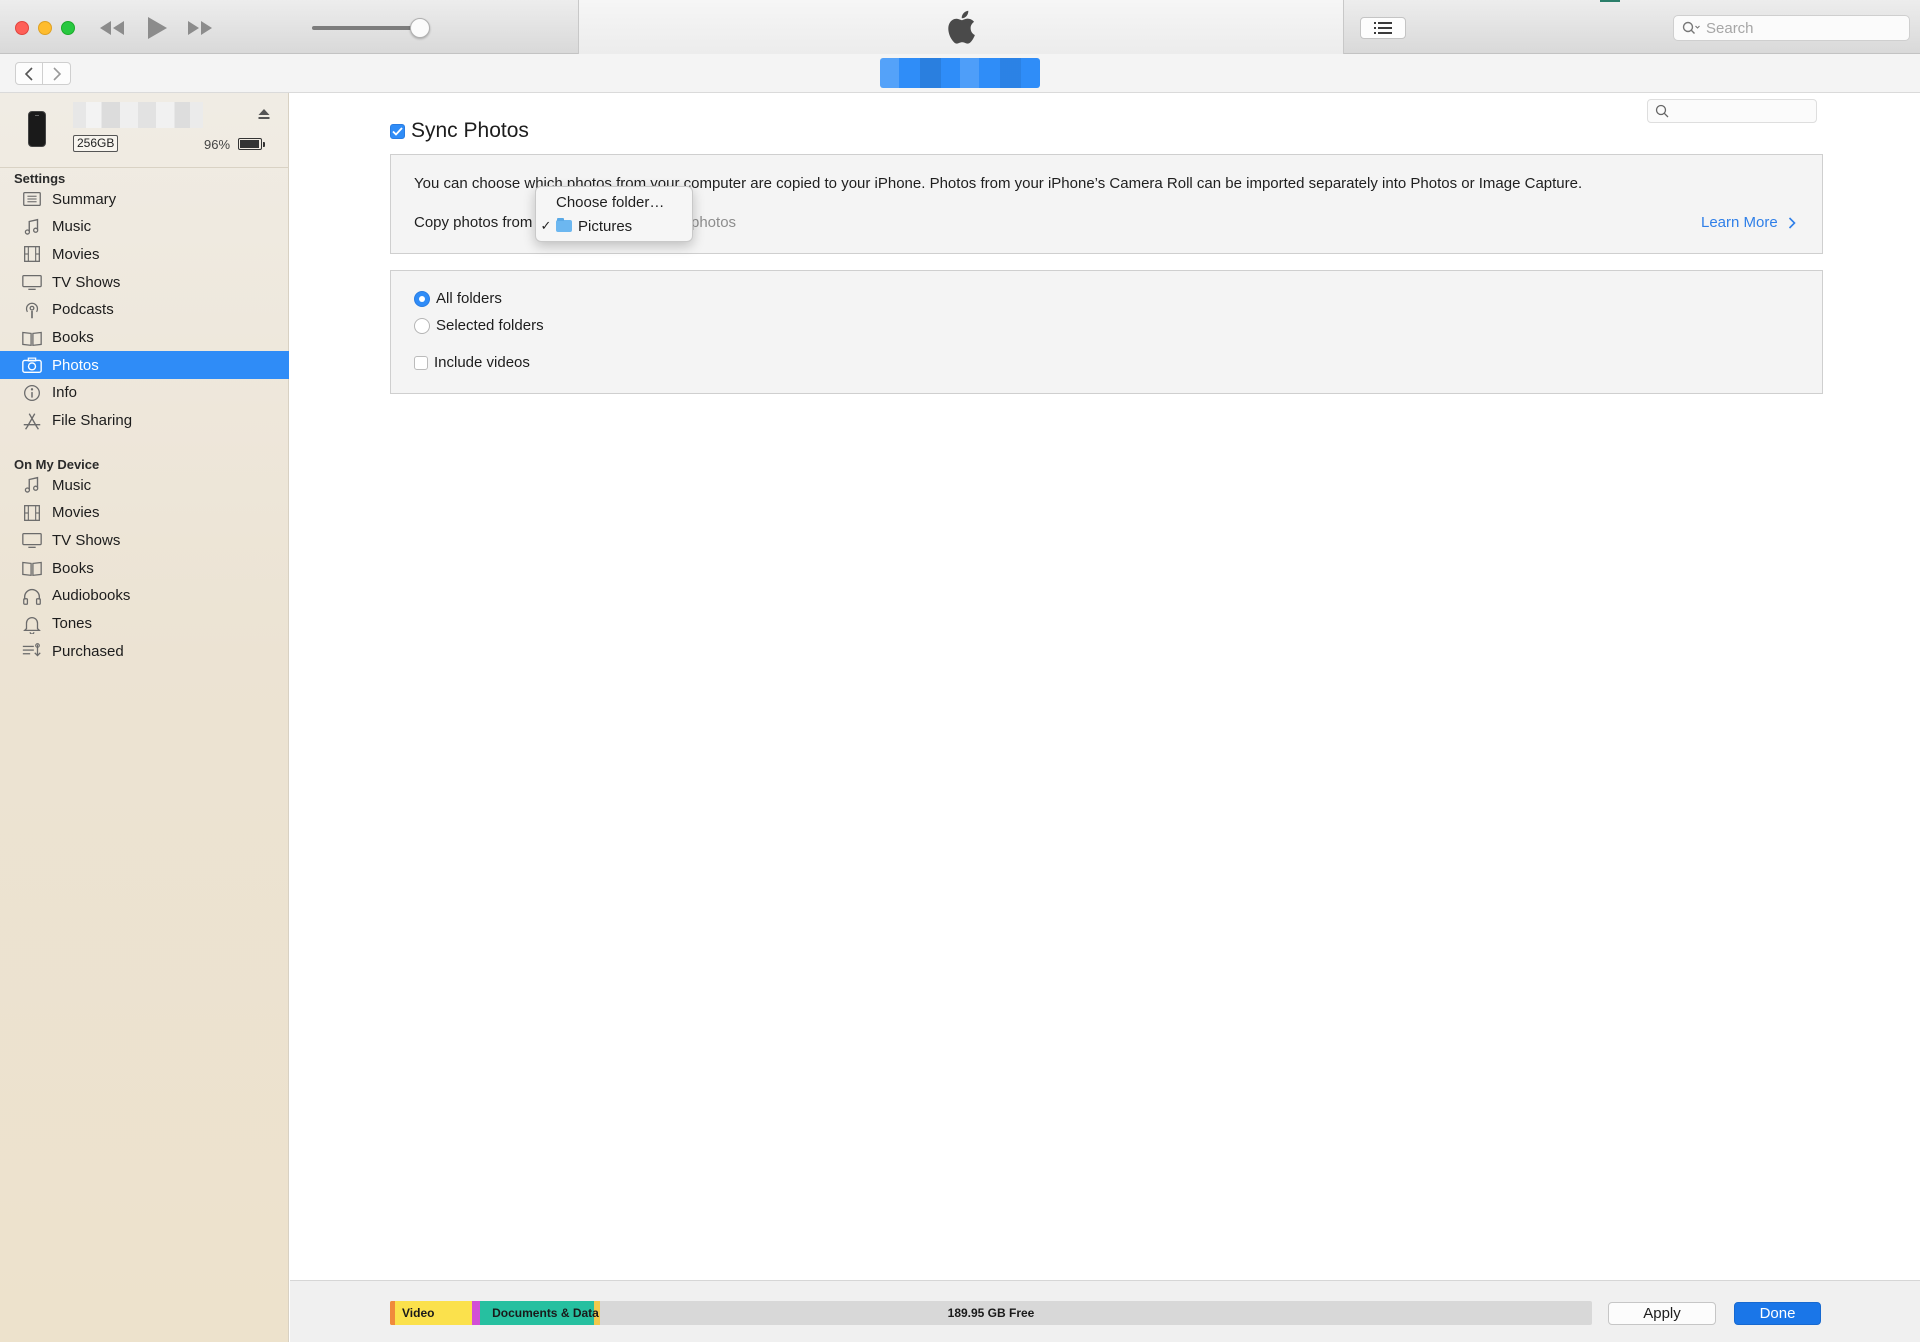 Image resolution: width=1920 pixels, height=1342 pixels. I want to click on sidebar-item-tones: Tones, so click(144, 624).